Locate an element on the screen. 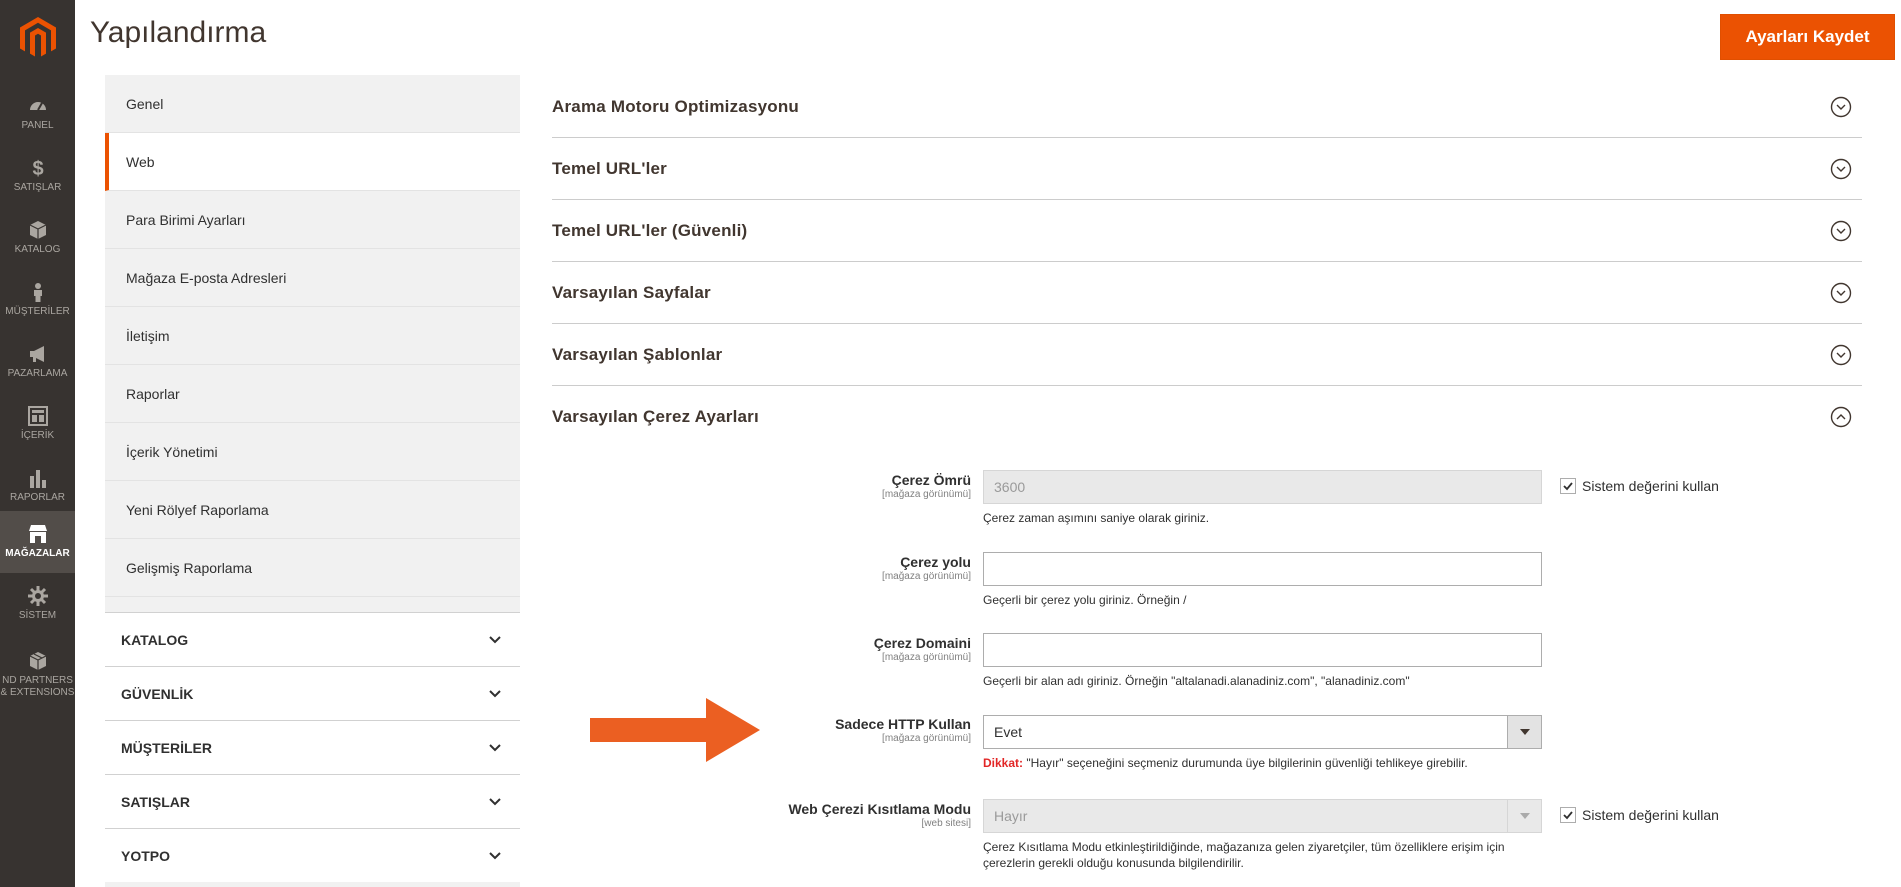  nav-item-marketing: PAZARLAMA is located at coordinates (37, 362).